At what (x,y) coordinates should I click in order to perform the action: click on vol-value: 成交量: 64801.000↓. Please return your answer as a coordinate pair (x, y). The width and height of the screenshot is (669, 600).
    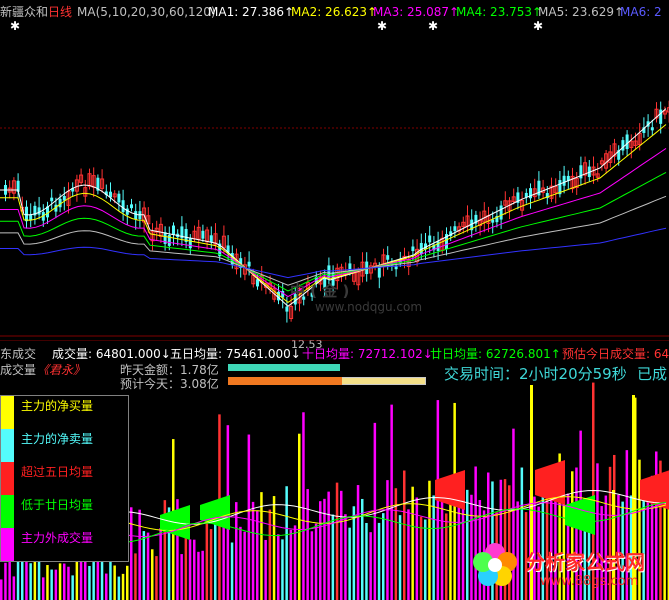
    Looking at the image, I should click on (111, 354).